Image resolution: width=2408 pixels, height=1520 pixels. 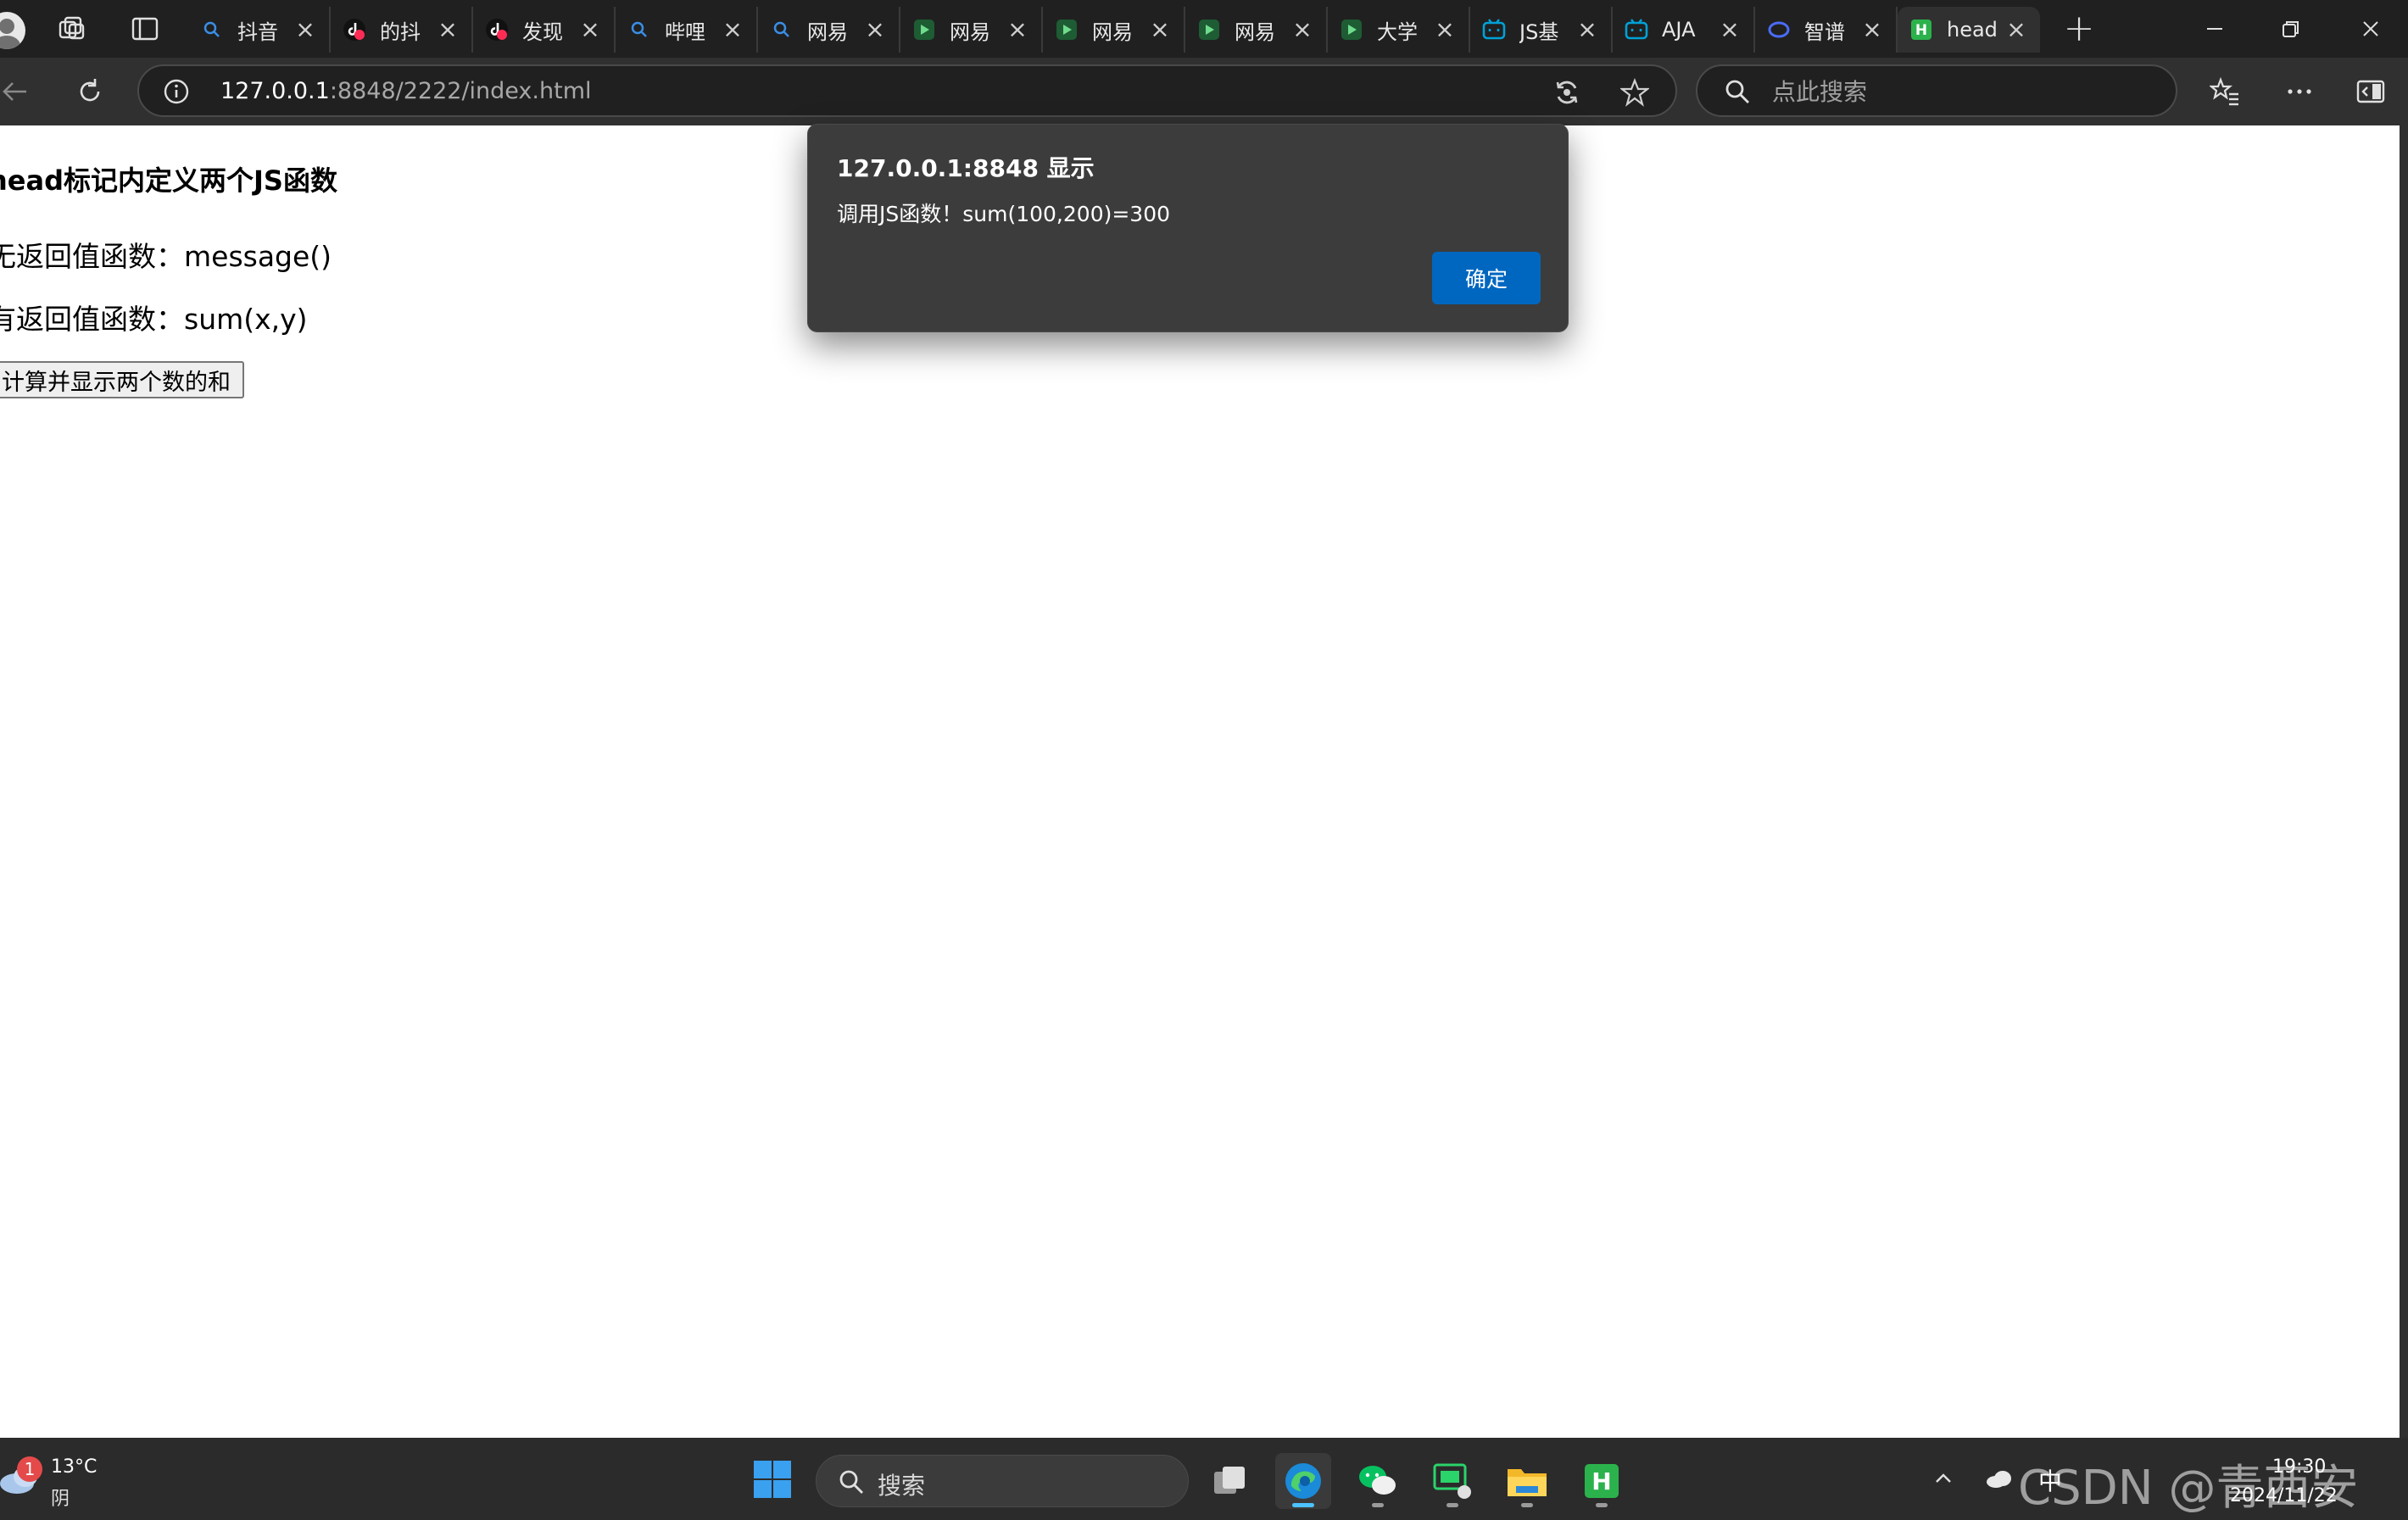 What do you see at coordinates (2079, 29) in the screenshot?
I see `new-tab-button: +` at bounding box center [2079, 29].